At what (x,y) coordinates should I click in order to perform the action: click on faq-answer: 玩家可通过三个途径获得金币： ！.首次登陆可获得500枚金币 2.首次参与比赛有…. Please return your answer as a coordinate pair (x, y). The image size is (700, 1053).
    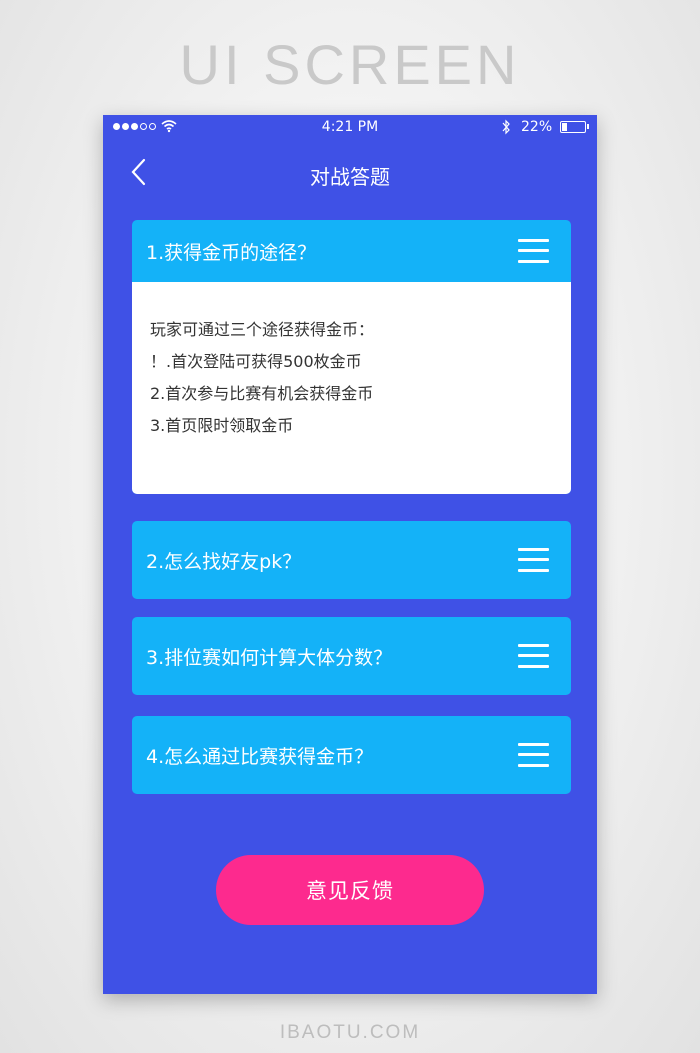
    Looking at the image, I should click on (351, 388).